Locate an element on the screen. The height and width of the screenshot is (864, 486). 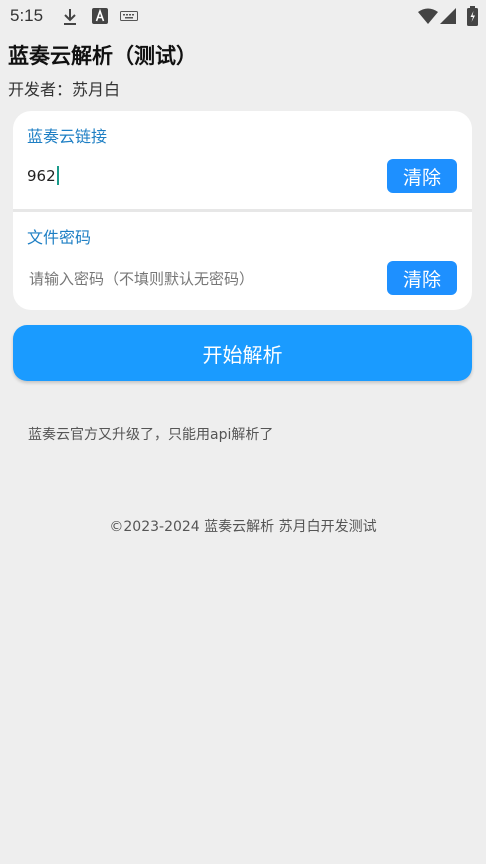
font-a-icon is located at coordinates (100, 18).